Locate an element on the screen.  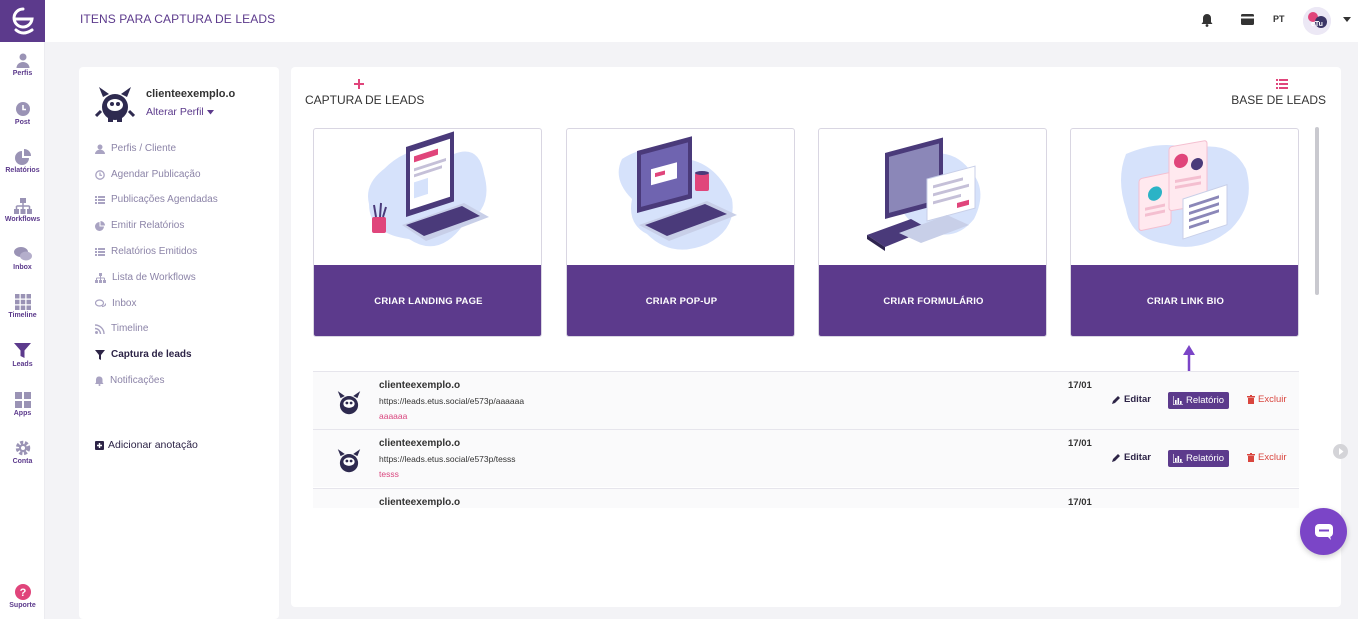
apps-icon is located at coordinates (22, 400).